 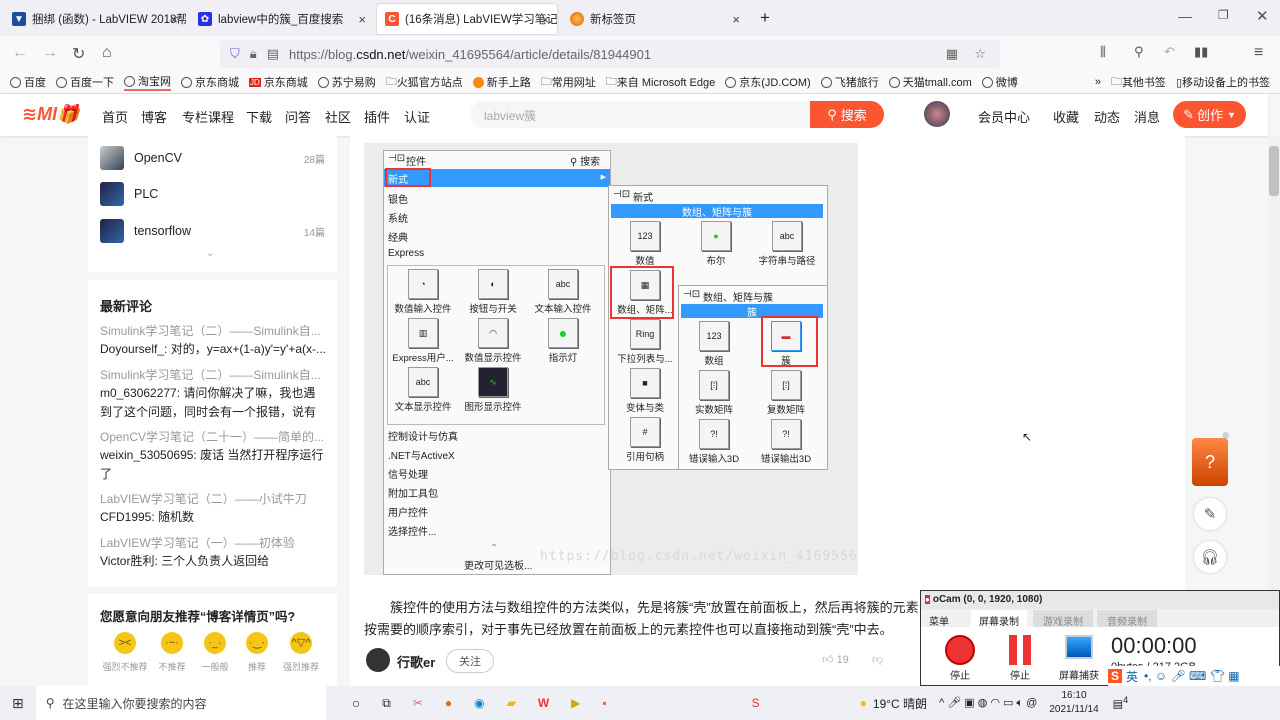 What do you see at coordinates (1185, 16) in the screenshot?
I see `minimize-button: —` at bounding box center [1185, 16].